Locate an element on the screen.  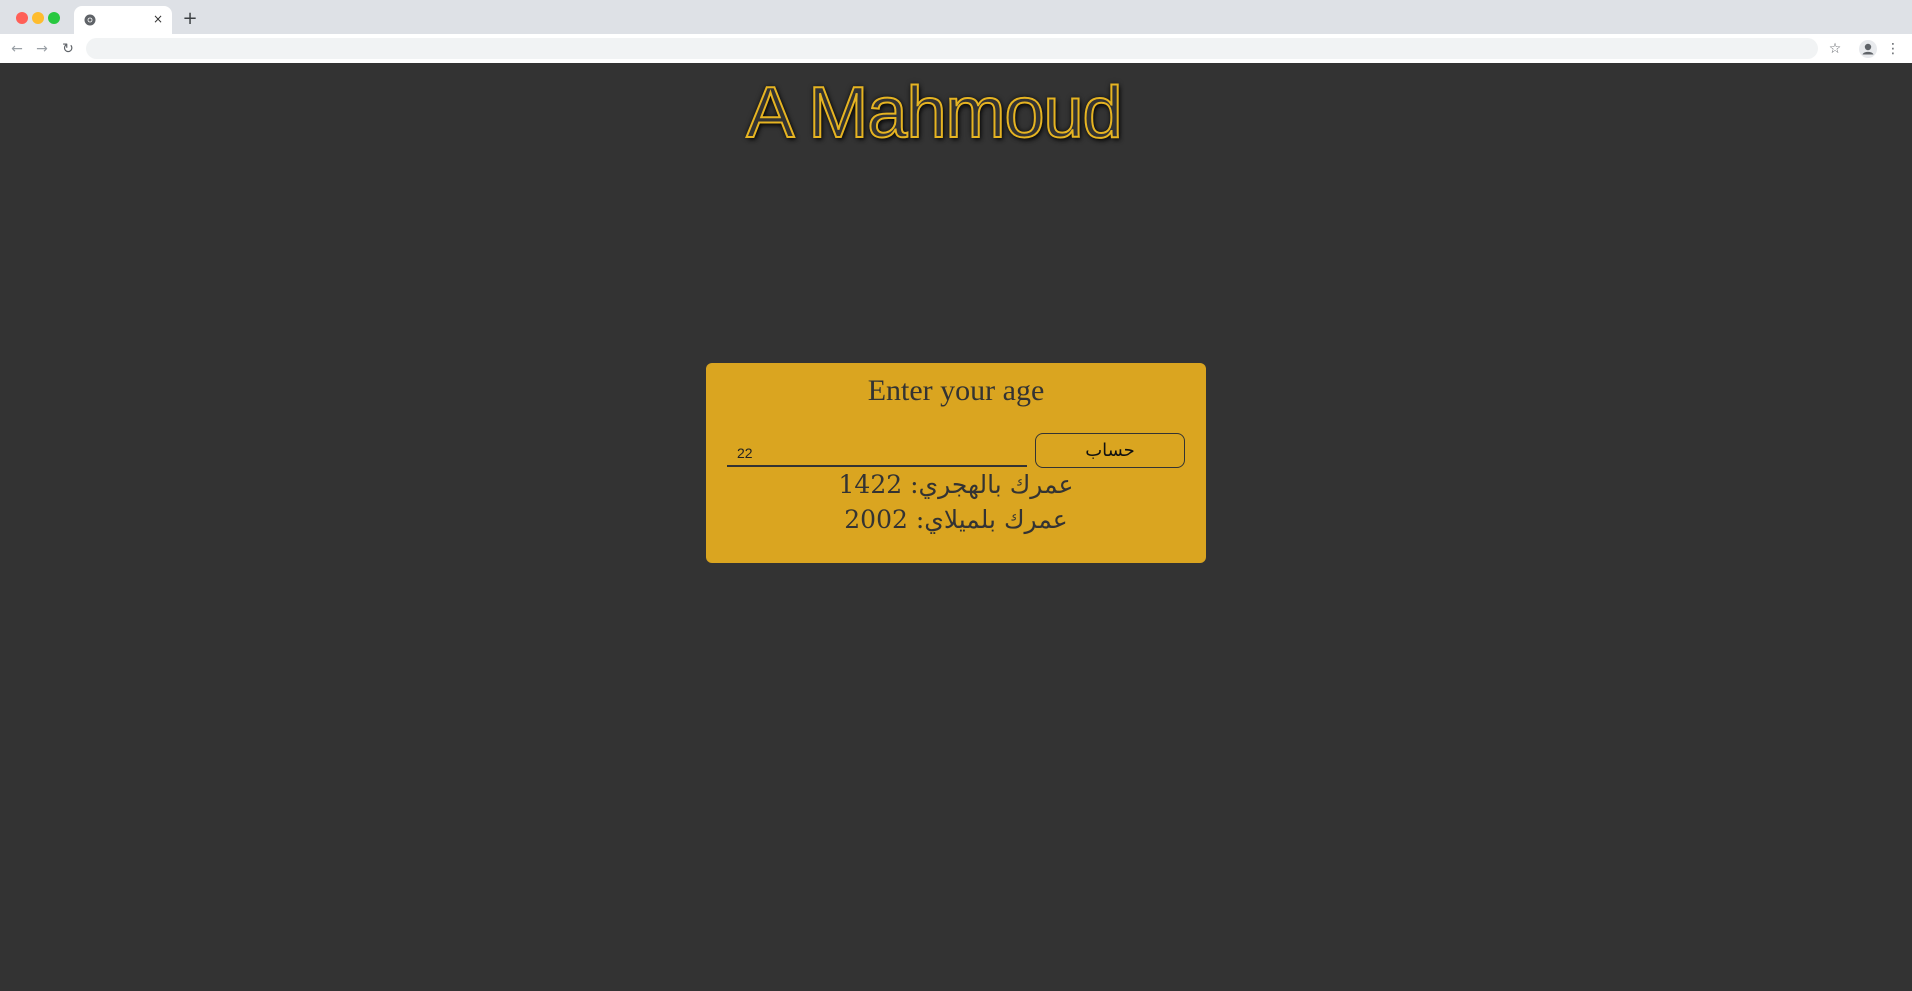
forward-arrow-icon: → is located at coordinates (42, 49).